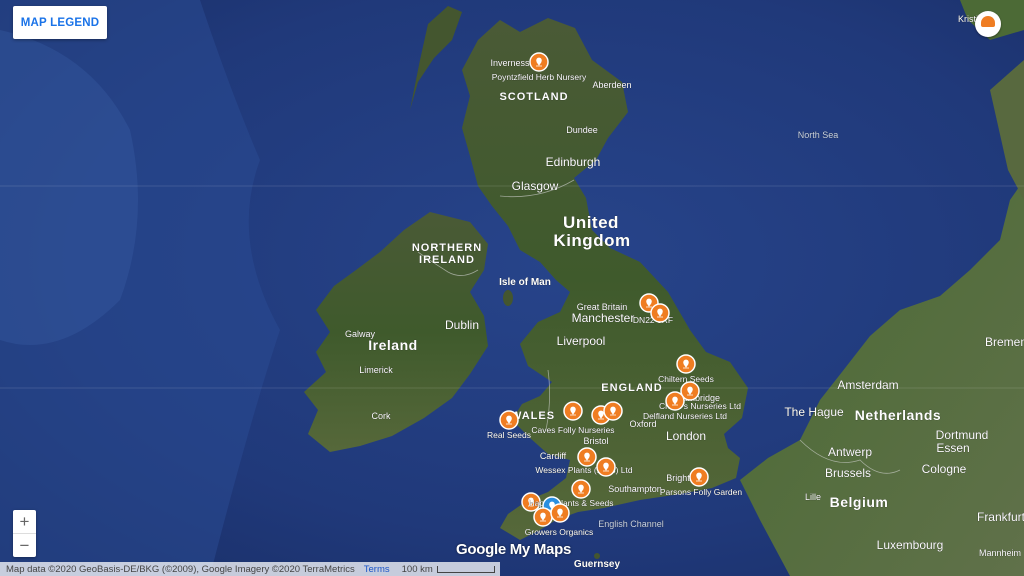 The height and width of the screenshot is (576, 1024). Describe the element at coordinates (417, 569) in the screenshot. I see `scale-label: 100 km` at that location.